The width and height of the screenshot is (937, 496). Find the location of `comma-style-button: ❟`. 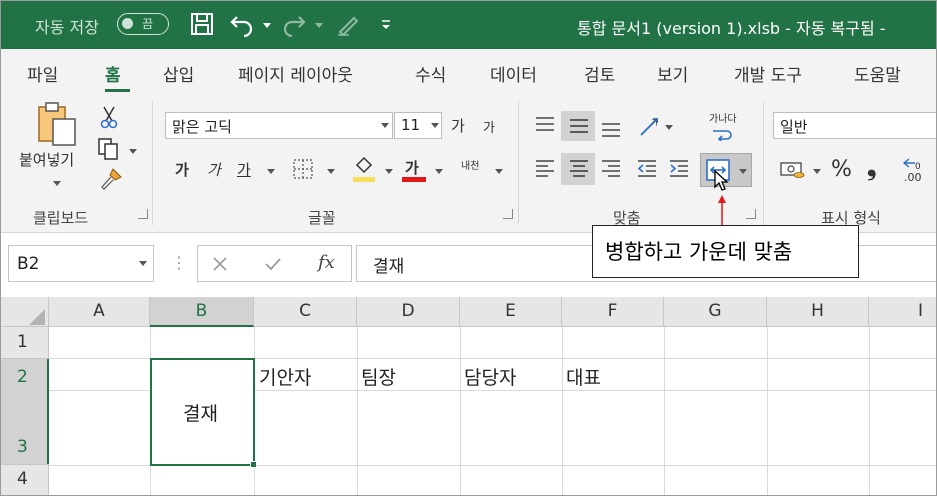

comma-style-button: ❟ is located at coordinates (871, 167).